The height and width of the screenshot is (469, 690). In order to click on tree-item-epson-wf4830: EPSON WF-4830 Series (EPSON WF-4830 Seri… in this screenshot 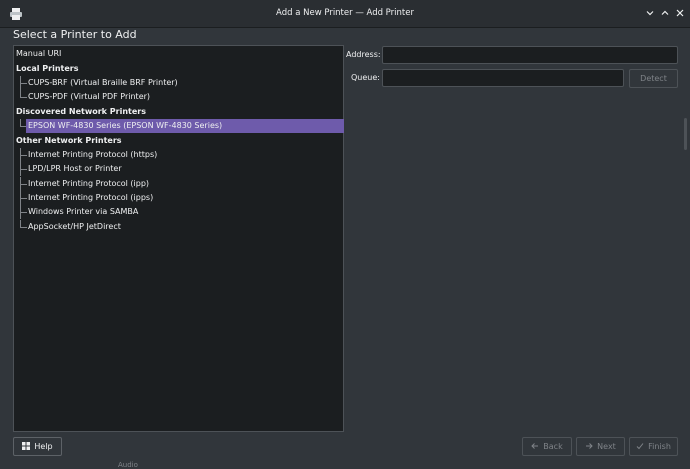, I will do `click(179, 126)`.